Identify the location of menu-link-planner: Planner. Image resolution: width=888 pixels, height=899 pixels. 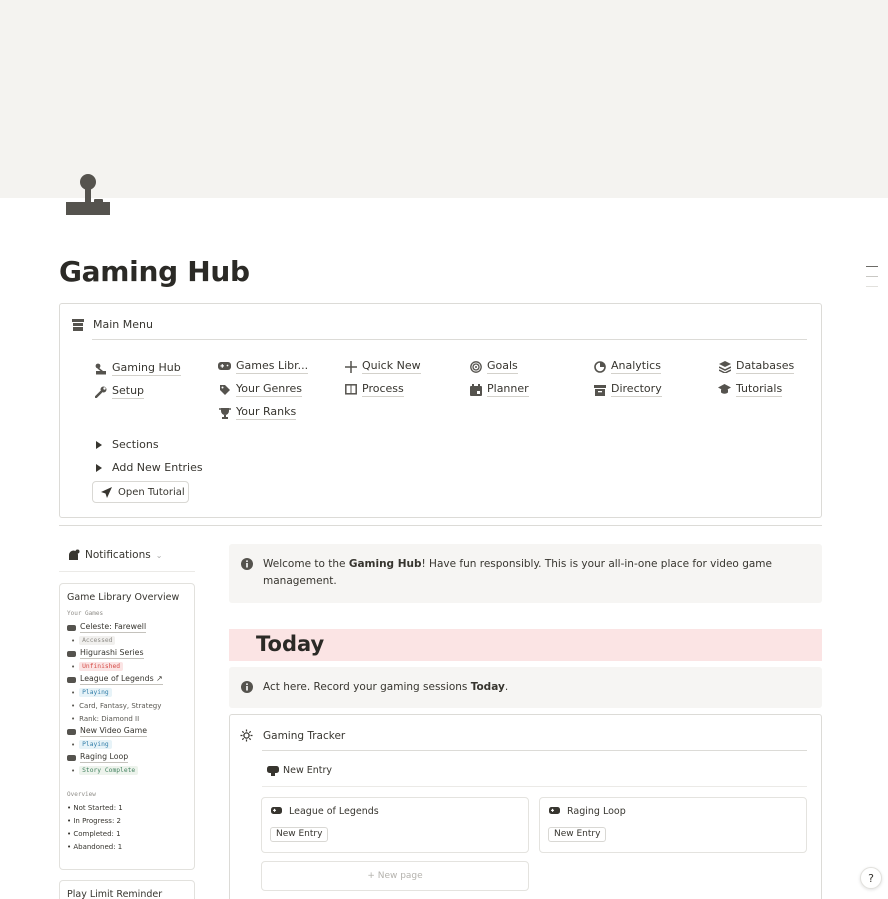
(499, 389).